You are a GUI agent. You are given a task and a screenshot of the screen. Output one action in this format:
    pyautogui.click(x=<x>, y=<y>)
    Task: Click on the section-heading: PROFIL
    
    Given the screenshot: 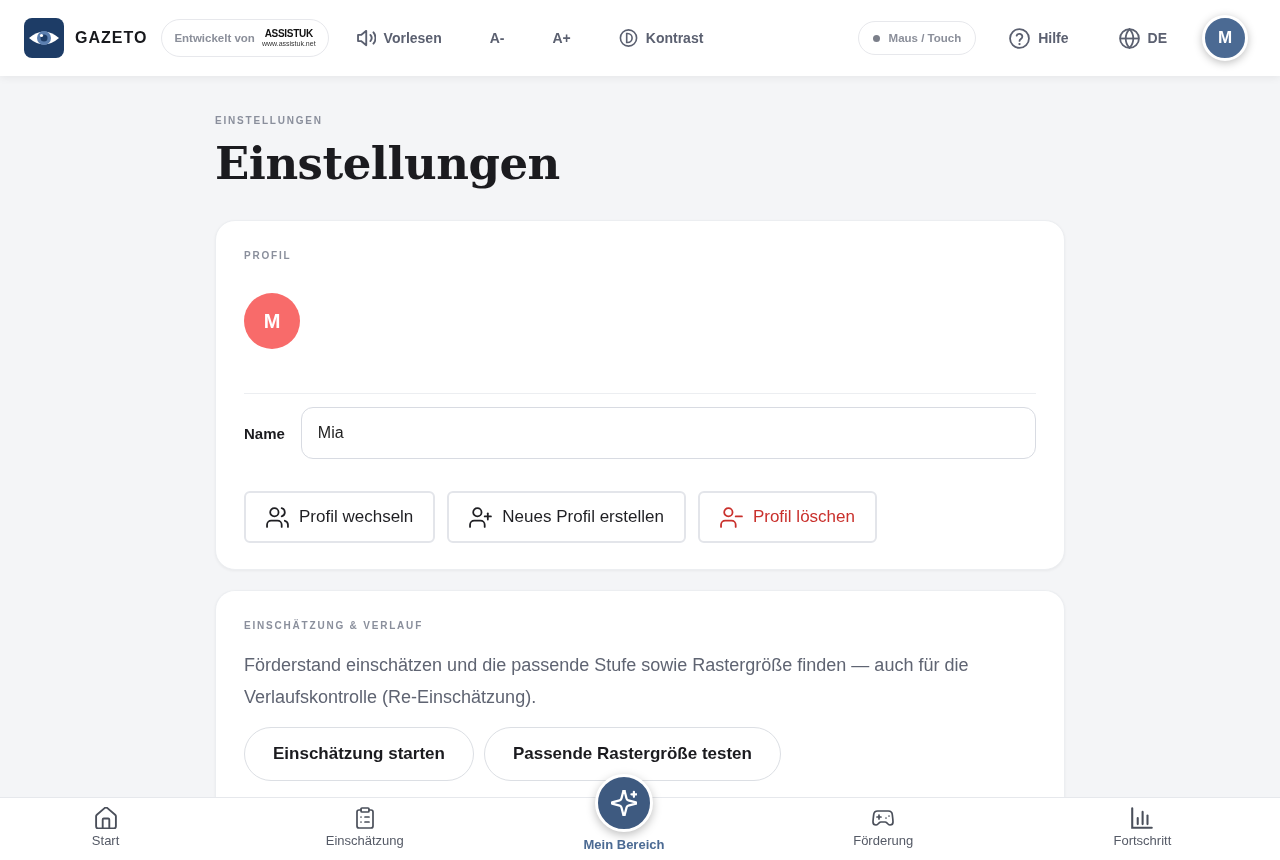 What is the action you would take?
    pyautogui.click(x=268, y=256)
    